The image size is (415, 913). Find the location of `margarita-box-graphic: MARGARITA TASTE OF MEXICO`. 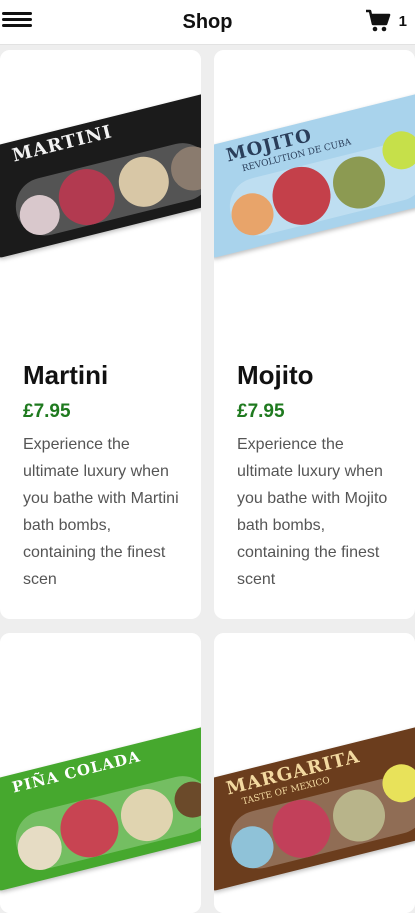

margarita-box-graphic: MARGARITA TASTE OF MEXICO is located at coordinates (314, 808).